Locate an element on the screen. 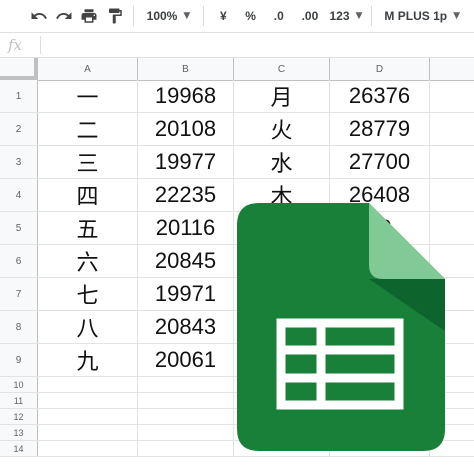  paint-format-icon is located at coordinates (115, 16).